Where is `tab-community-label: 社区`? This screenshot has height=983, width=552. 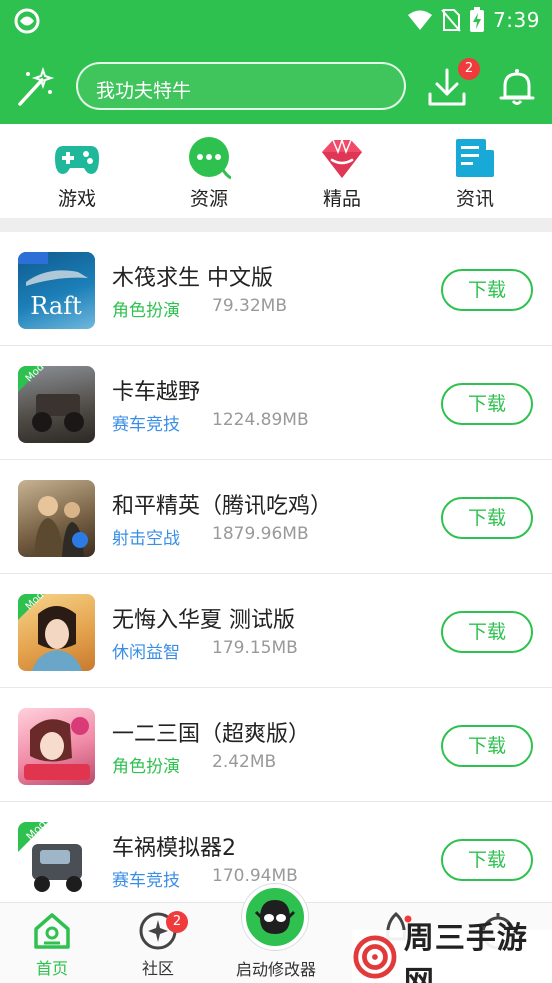
tab-community-label: 社区 is located at coordinates (157, 968).